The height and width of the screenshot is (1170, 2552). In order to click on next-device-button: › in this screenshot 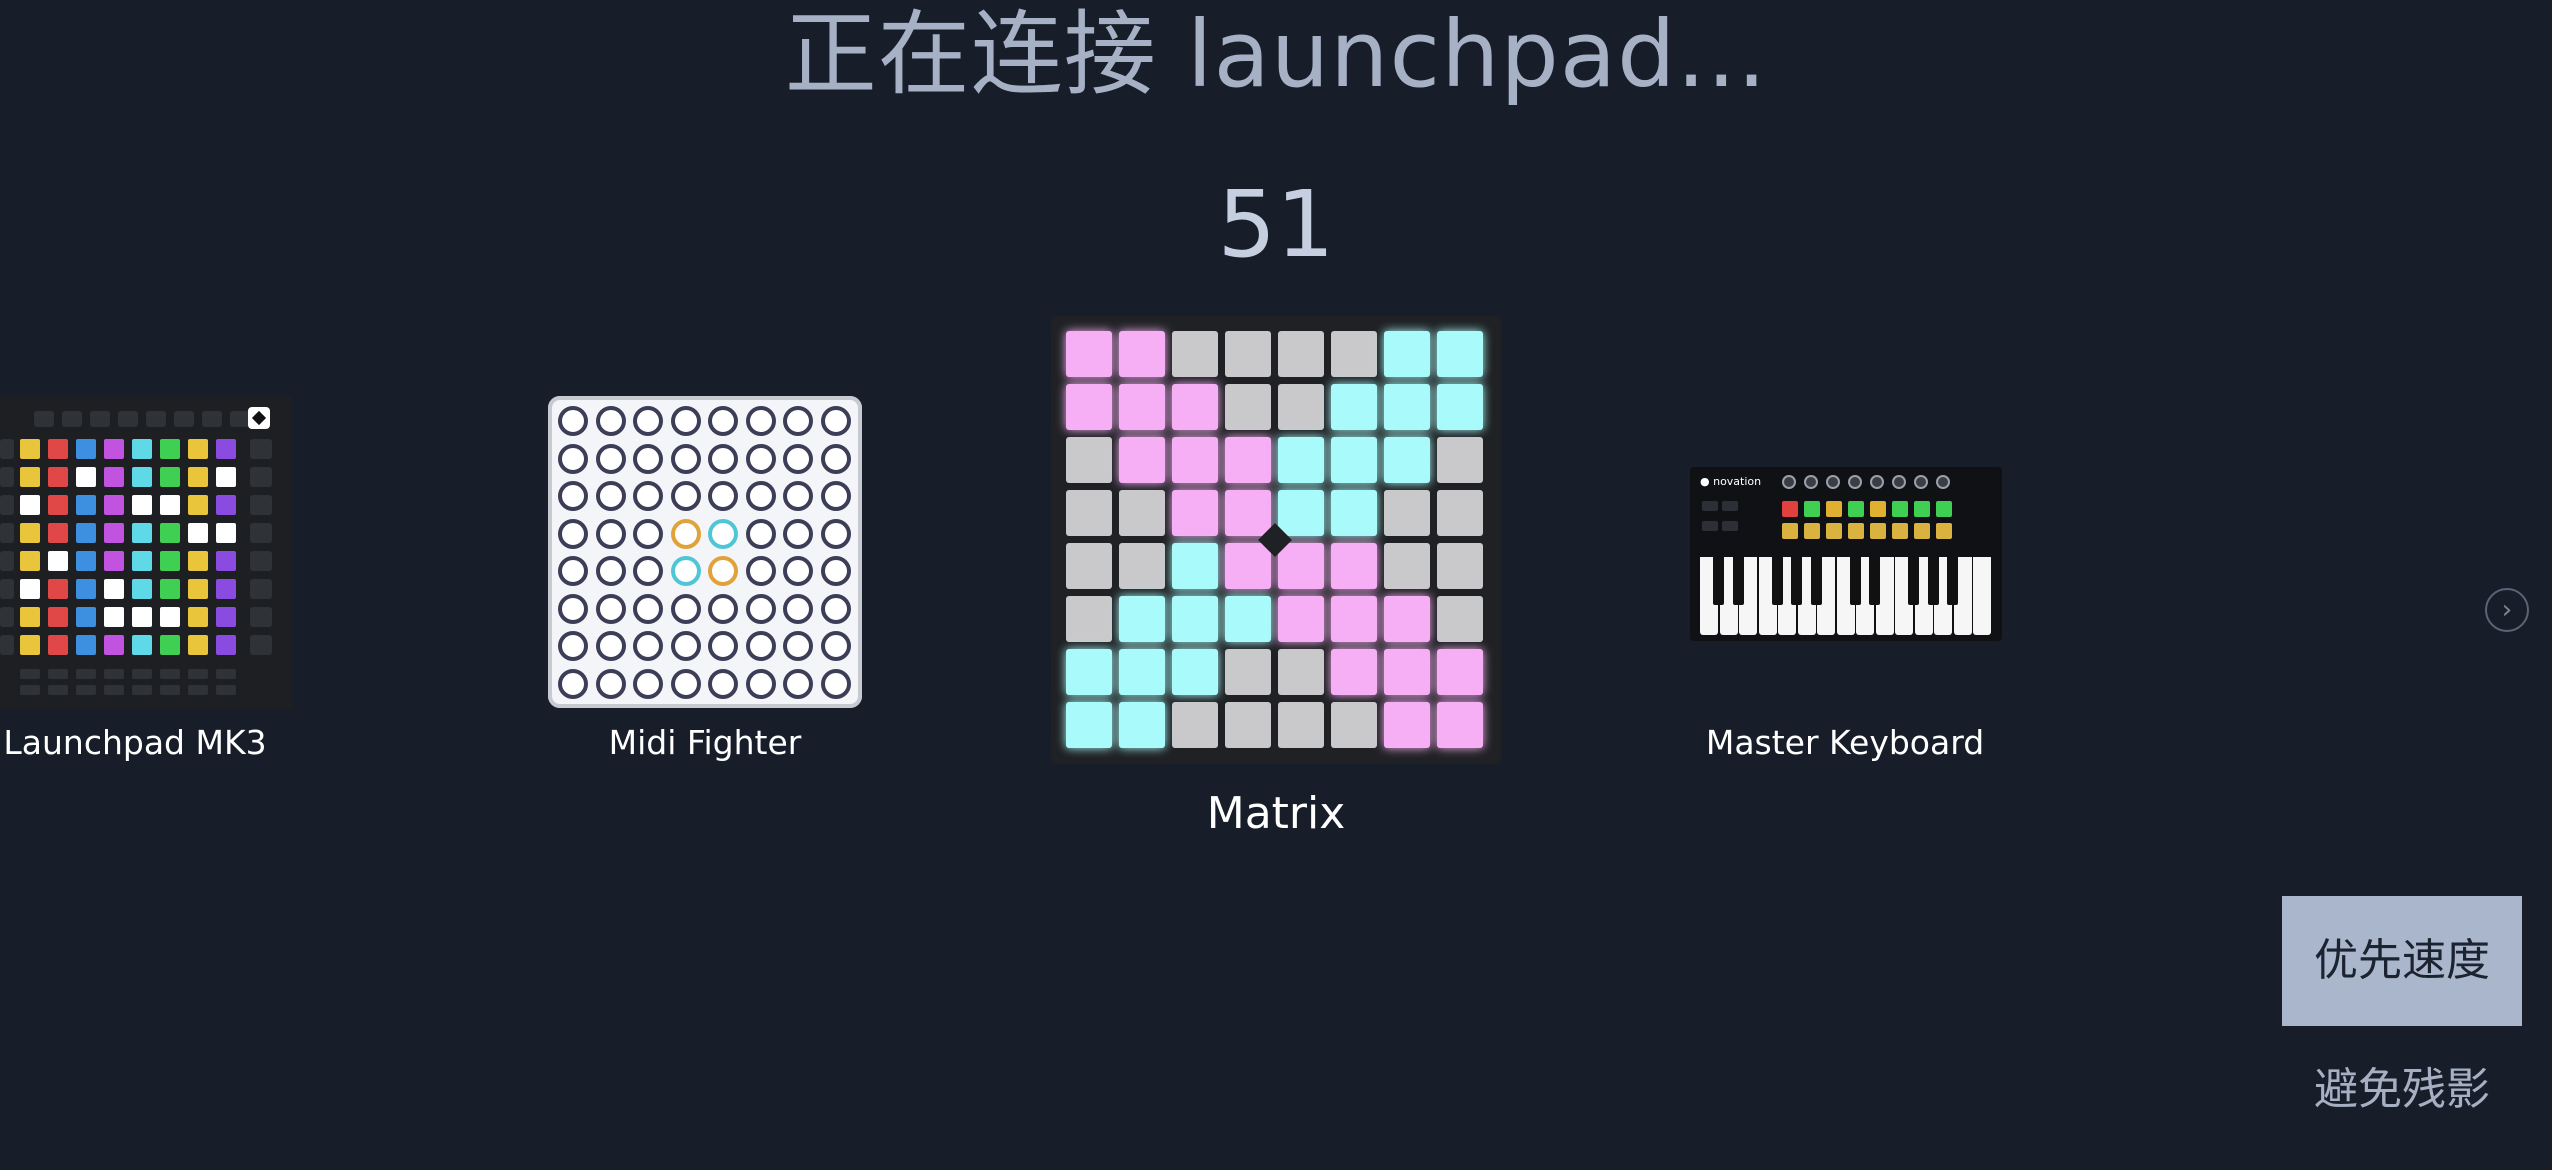, I will do `click(2507, 610)`.